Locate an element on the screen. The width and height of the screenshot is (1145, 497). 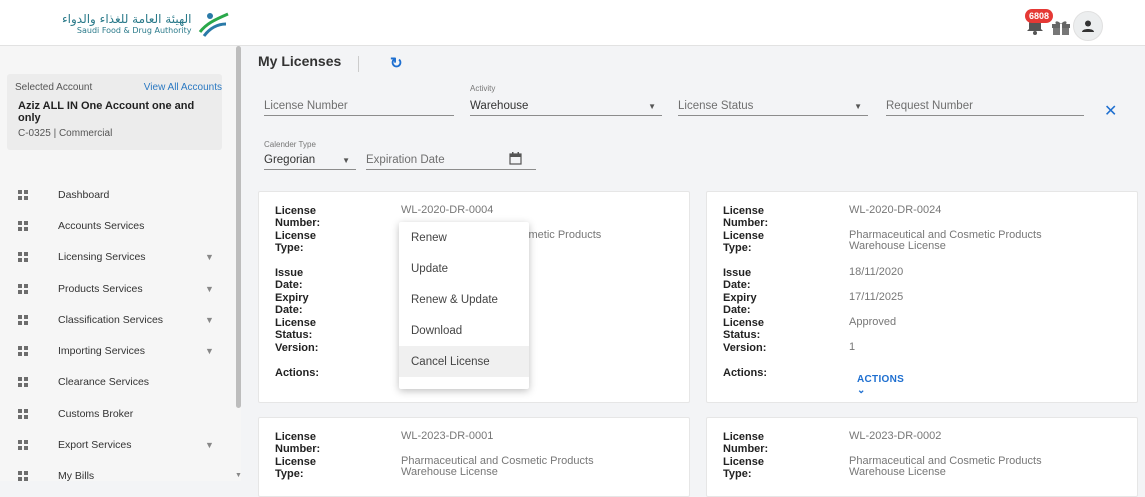
menu-item-renew: Renew is located at coordinates (464, 237).